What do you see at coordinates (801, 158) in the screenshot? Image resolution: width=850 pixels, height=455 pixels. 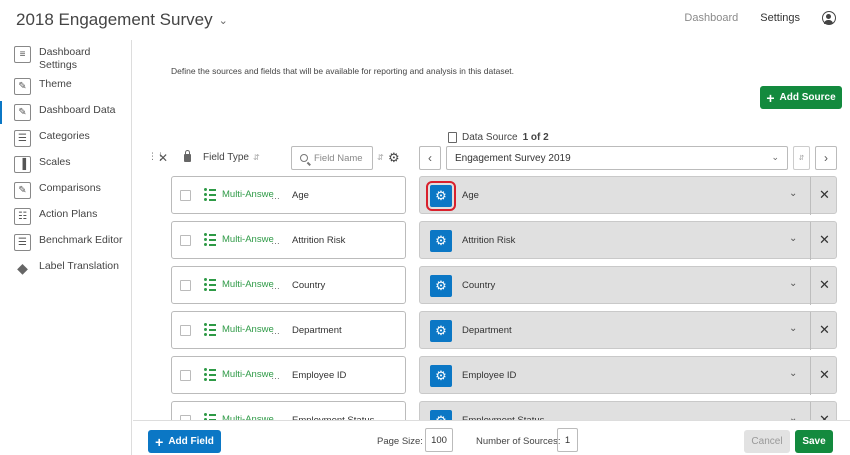 I see `sort-order-button: ⇵` at bounding box center [801, 158].